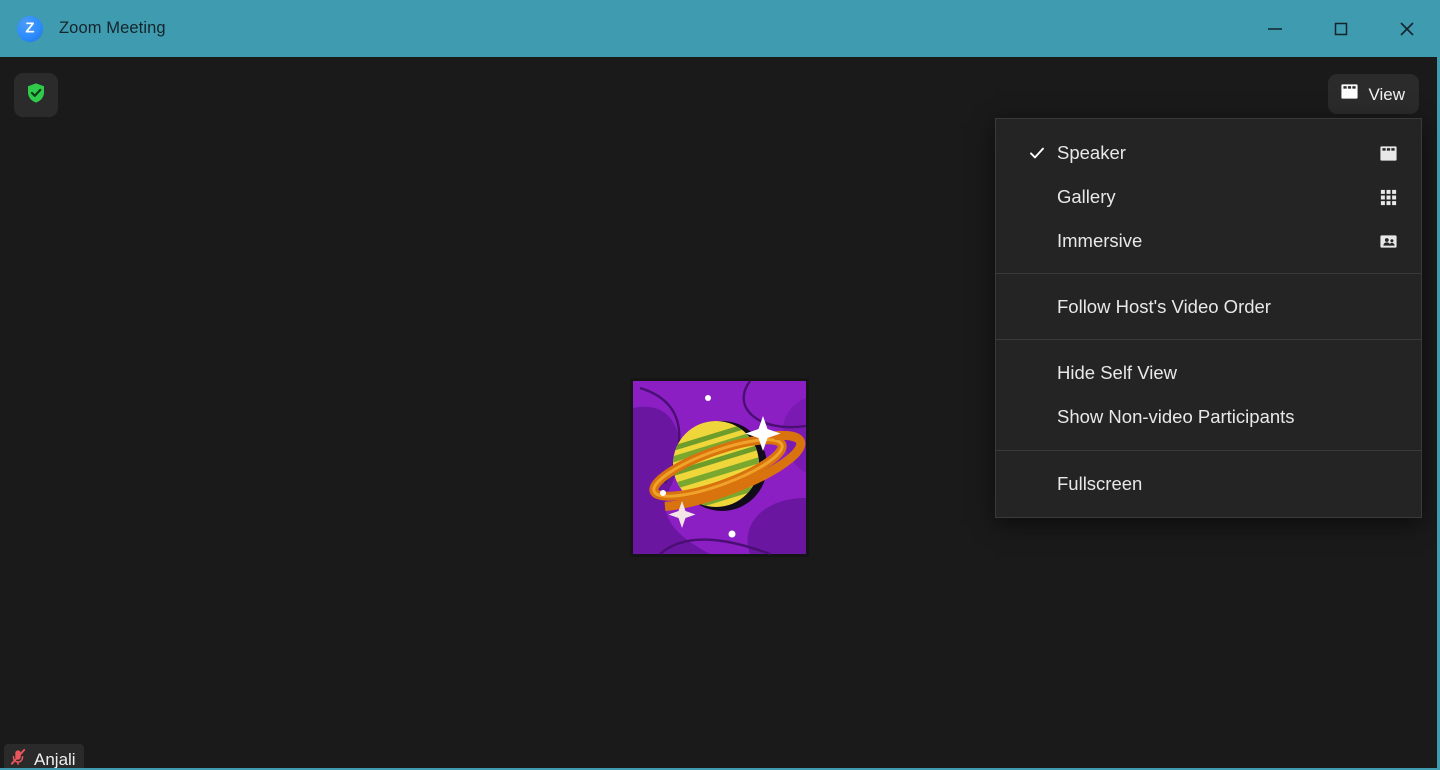 The image size is (1440, 770). I want to click on minimize-button, so click(1275, 28).